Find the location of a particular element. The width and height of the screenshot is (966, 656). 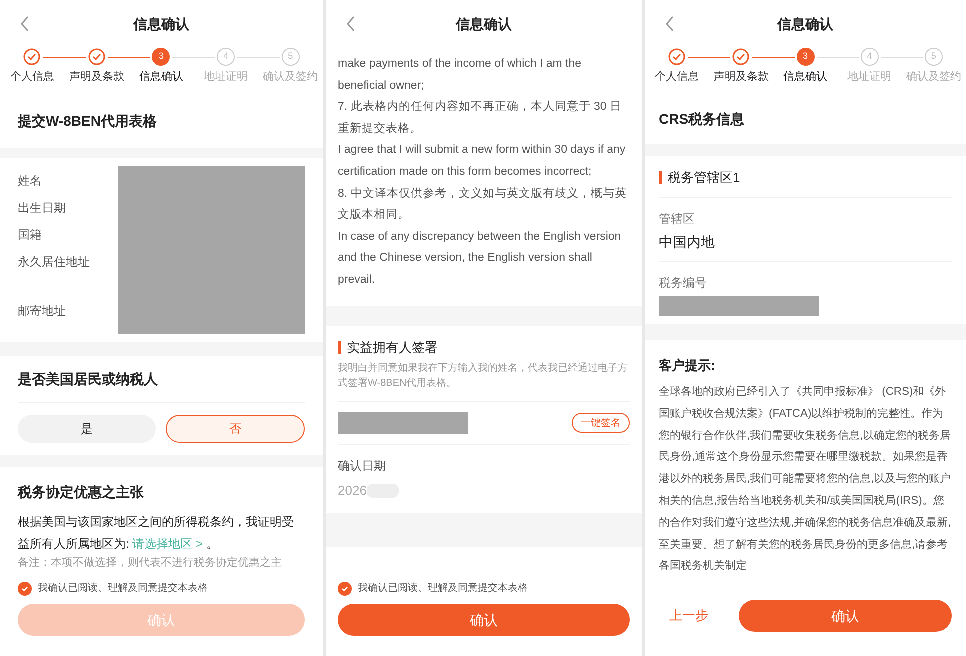

sign-button: 一键签名 is located at coordinates (601, 423).